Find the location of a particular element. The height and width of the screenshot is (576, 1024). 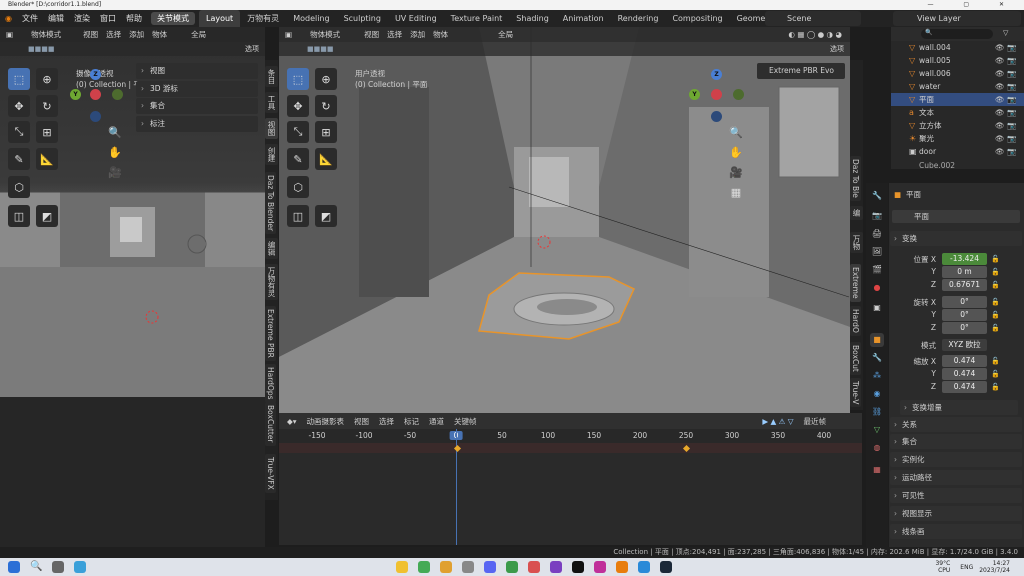

select-box-tool: ⬚ is located at coordinates (298, 79).